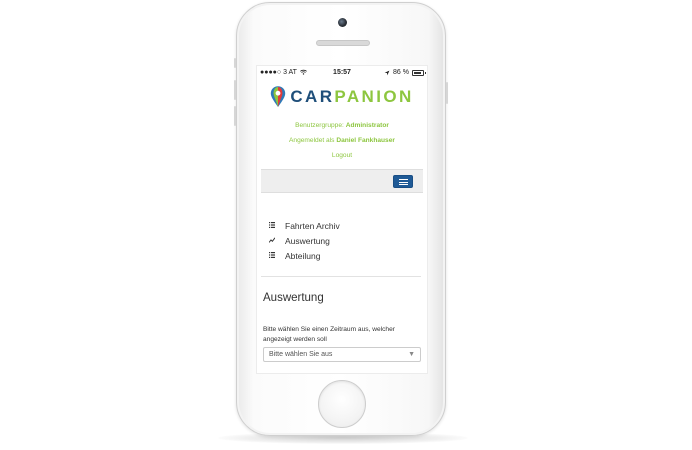  I want to click on home-button, so click(342, 404).